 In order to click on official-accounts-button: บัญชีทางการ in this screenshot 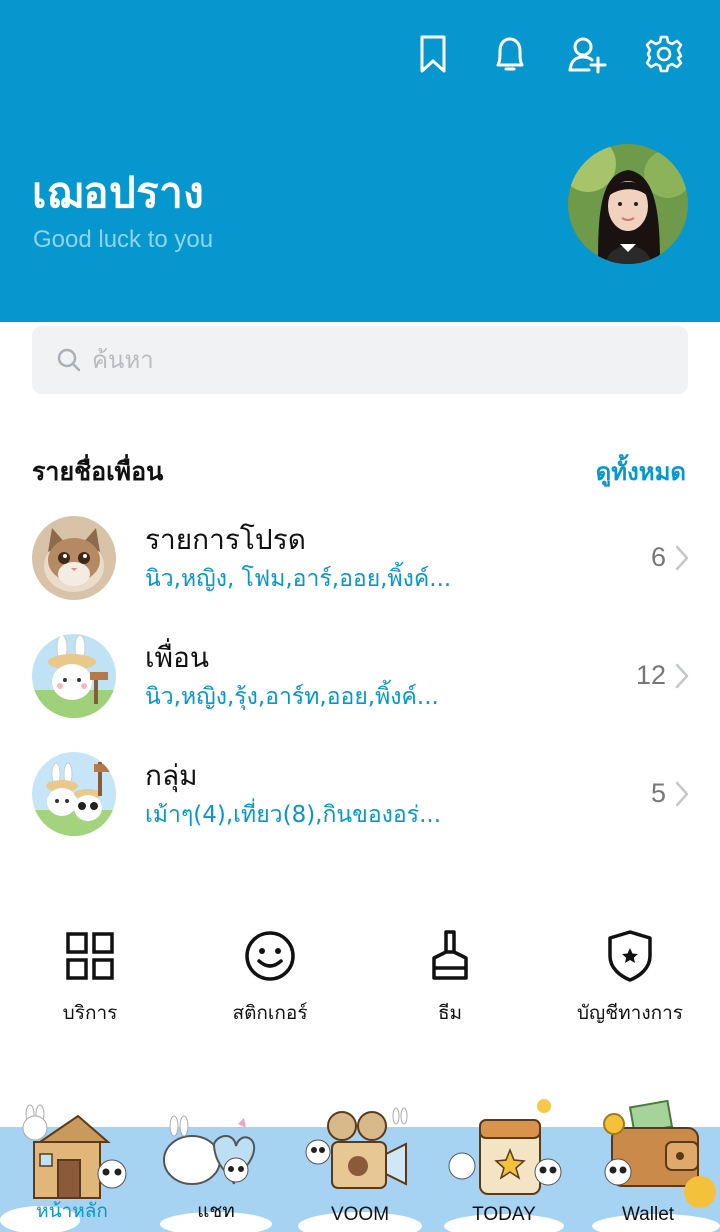, I will do `click(630, 974)`.